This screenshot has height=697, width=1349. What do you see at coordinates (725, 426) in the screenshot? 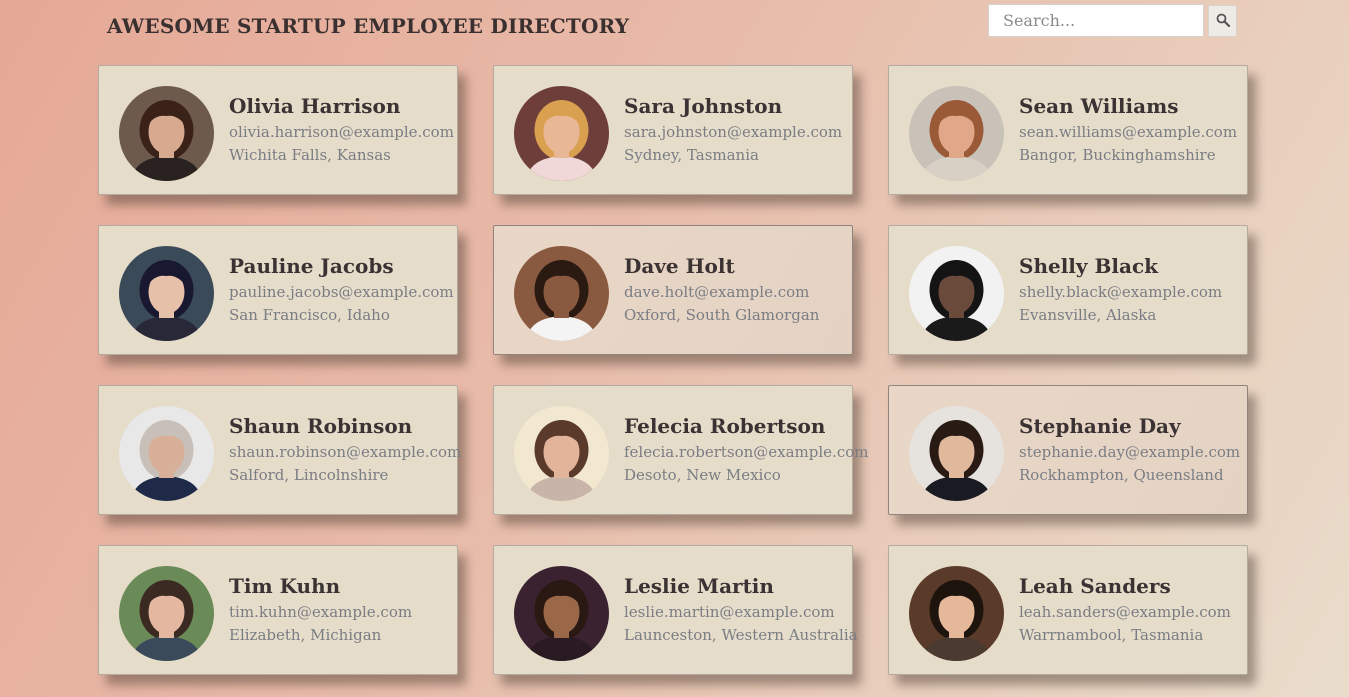
I see `employee-name: Felecia Robertson` at bounding box center [725, 426].